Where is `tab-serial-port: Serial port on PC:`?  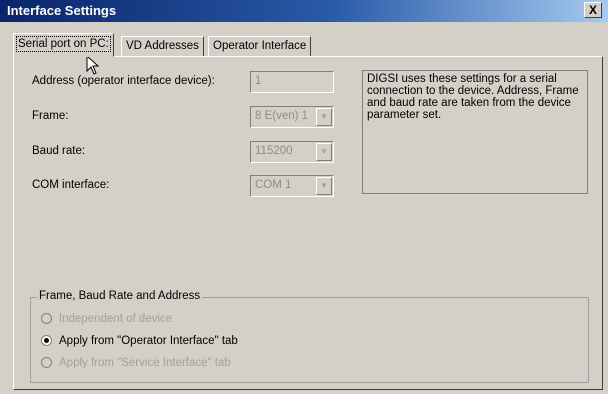
tab-serial-port: Serial port on PC: is located at coordinates (63, 45).